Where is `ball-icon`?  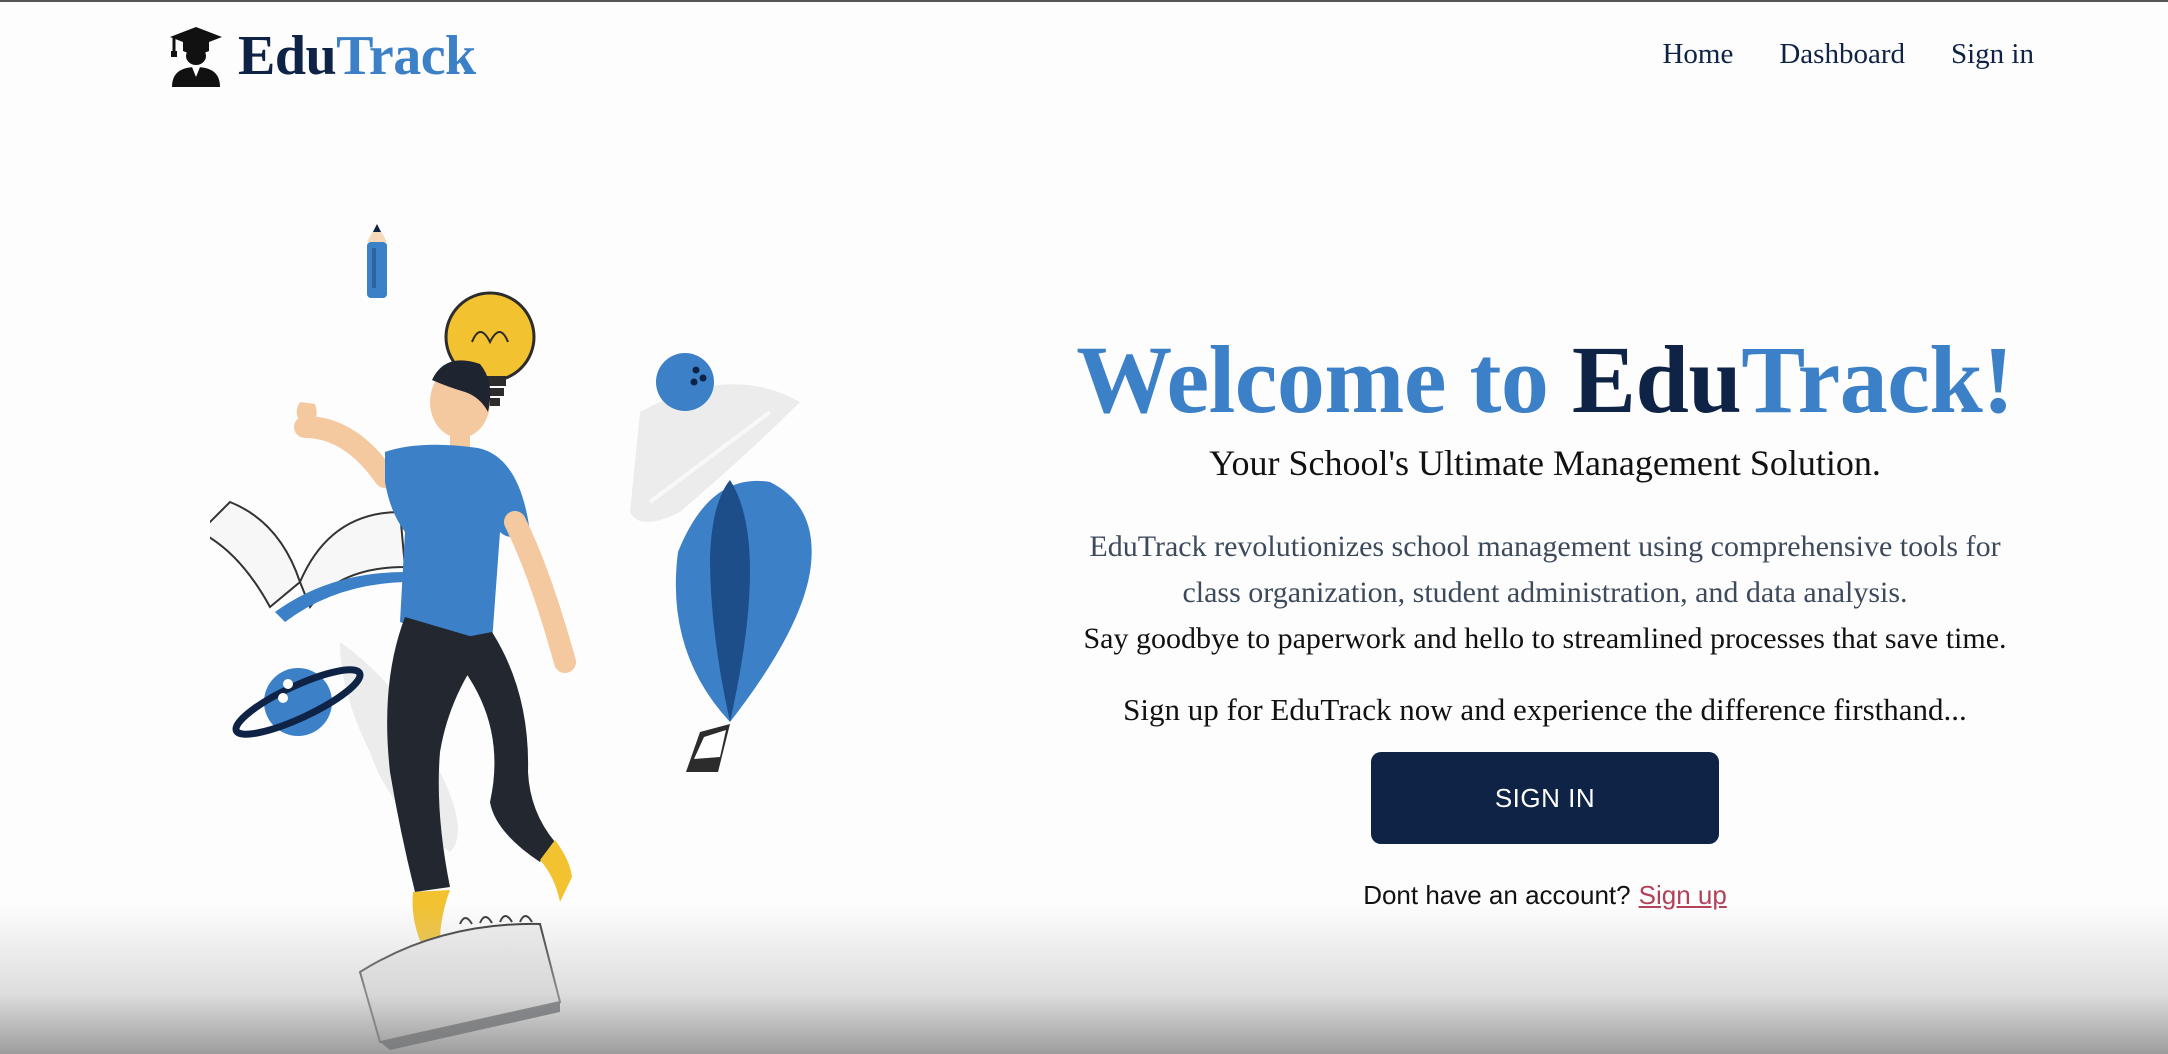
ball-icon is located at coordinates (685, 382).